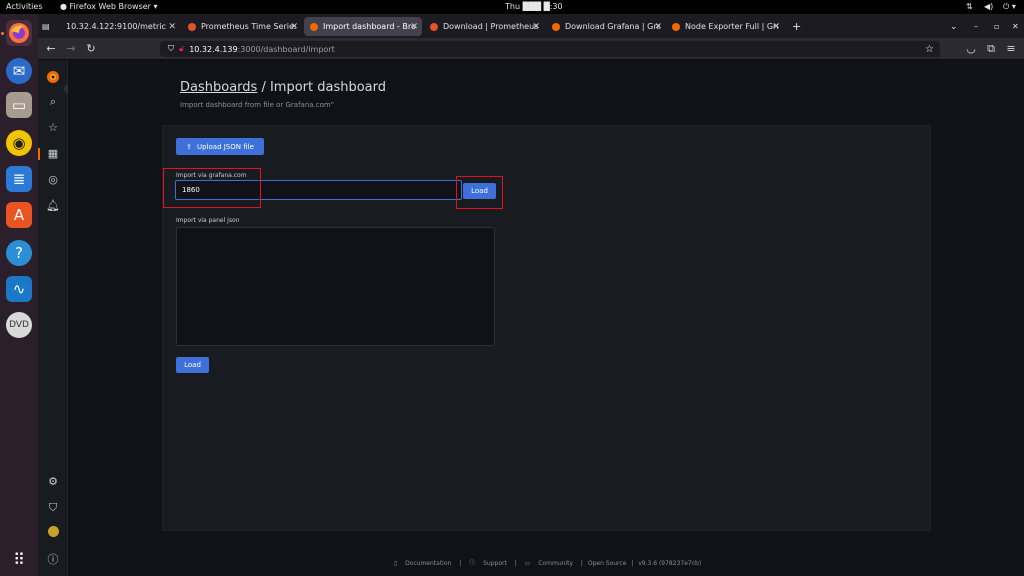  I want to click on document-icon: ▯, so click(395, 563).